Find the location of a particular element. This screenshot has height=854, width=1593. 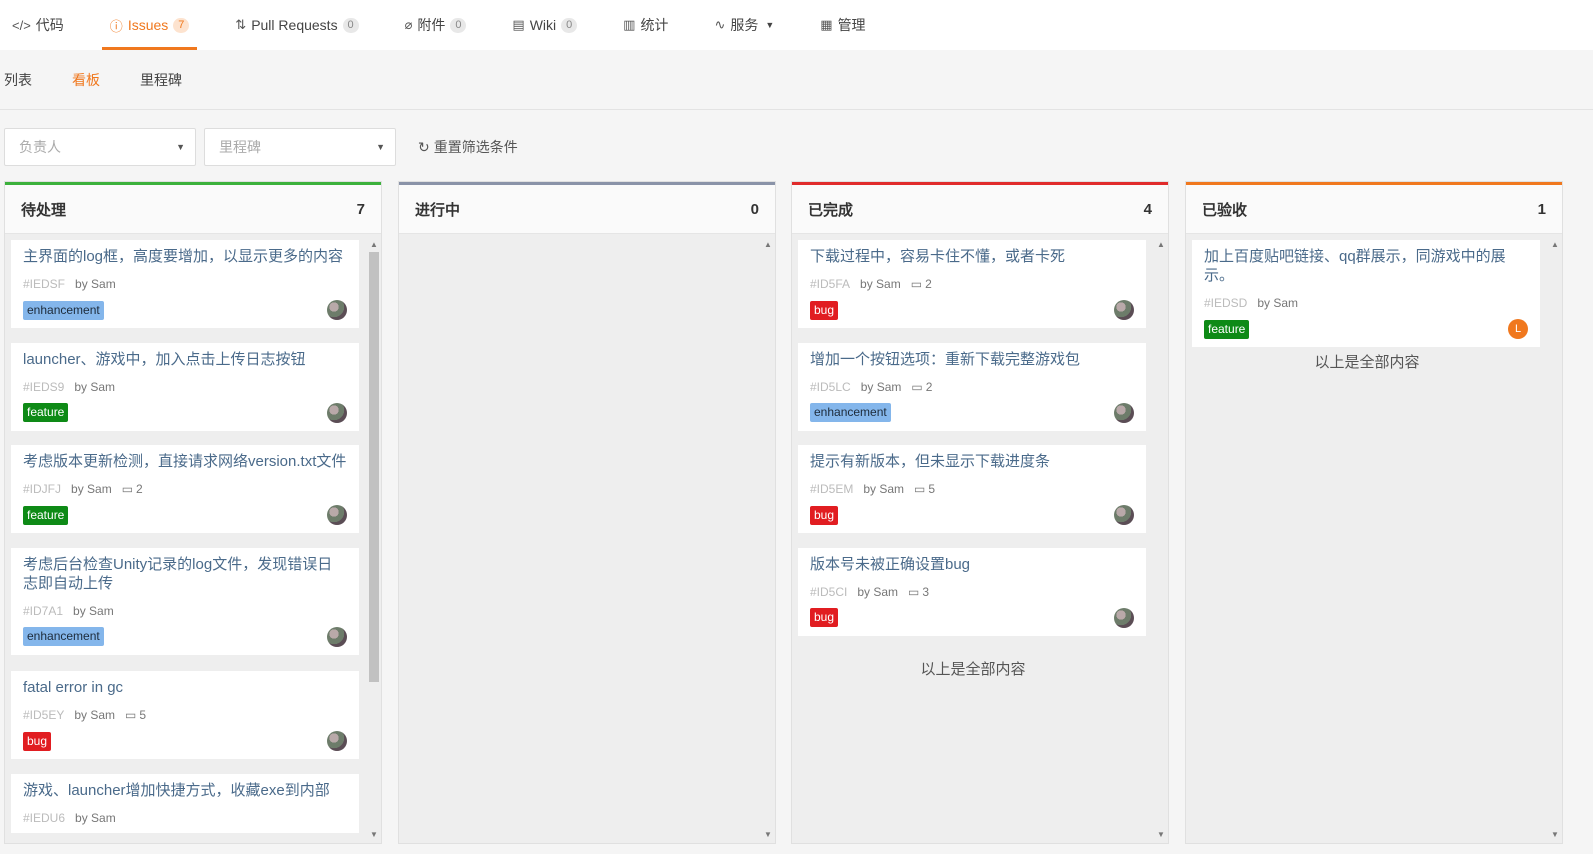

tab-stats: ▥ 统计 is located at coordinates (645, 25).